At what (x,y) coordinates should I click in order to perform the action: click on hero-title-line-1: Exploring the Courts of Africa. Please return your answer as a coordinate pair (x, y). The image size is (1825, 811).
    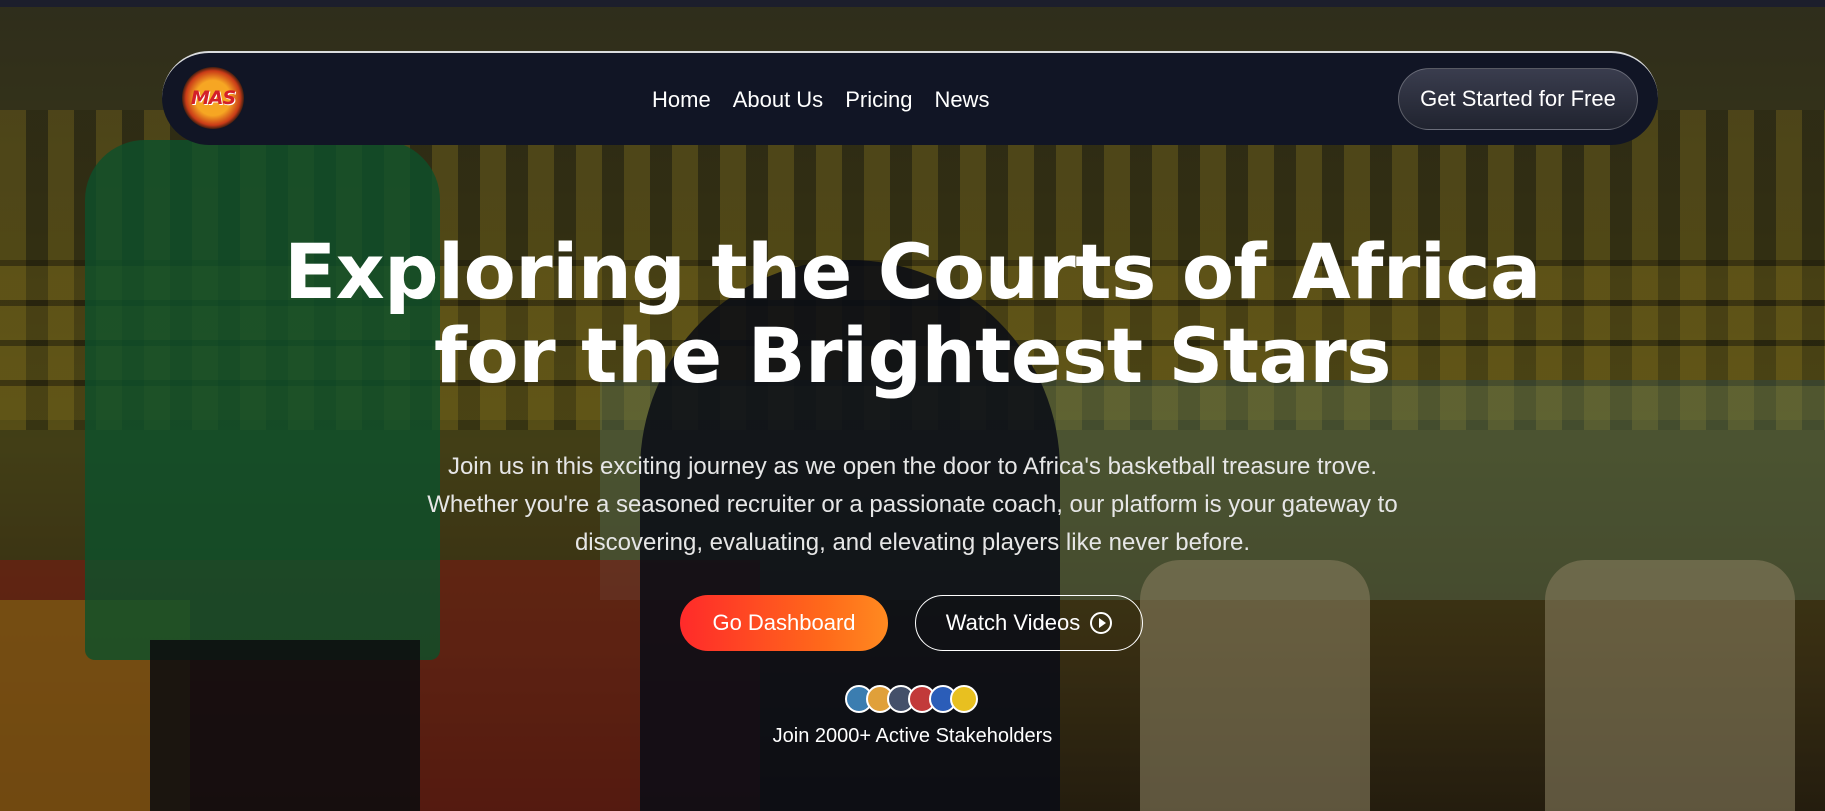
    Looking at the image, I should click on (912, 271).